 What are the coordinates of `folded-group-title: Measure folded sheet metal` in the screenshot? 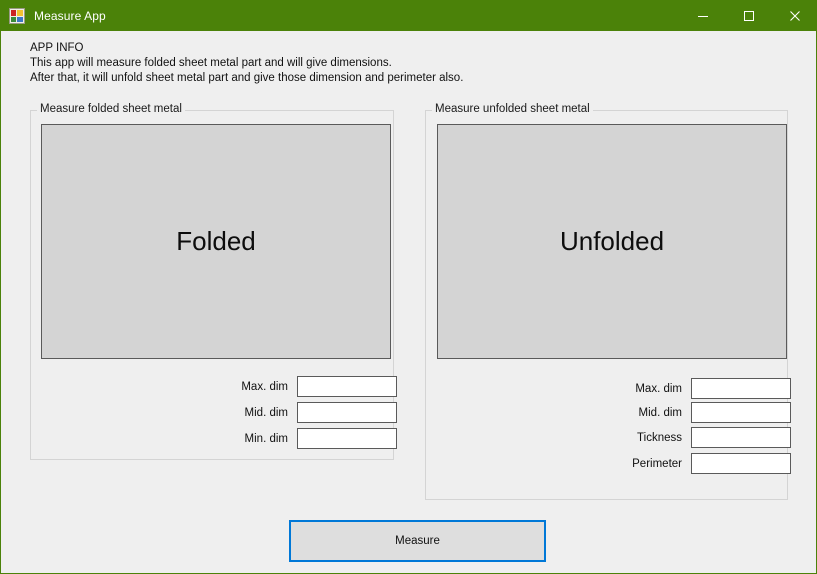 It's located at (111, 109).